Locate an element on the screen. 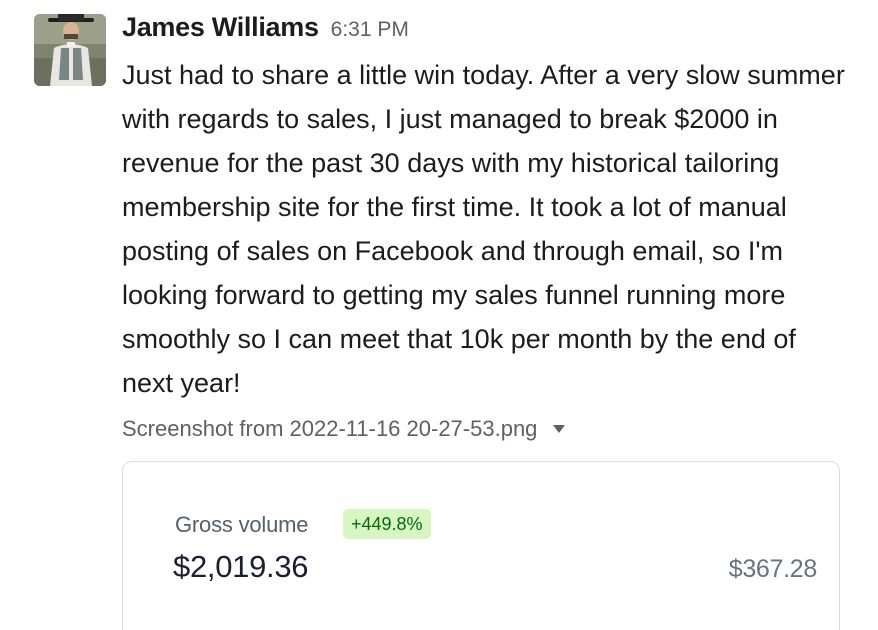 The width and height of the screenshot is (878, 630). metric-label: Gross volume is located at coordinates (242, 524).